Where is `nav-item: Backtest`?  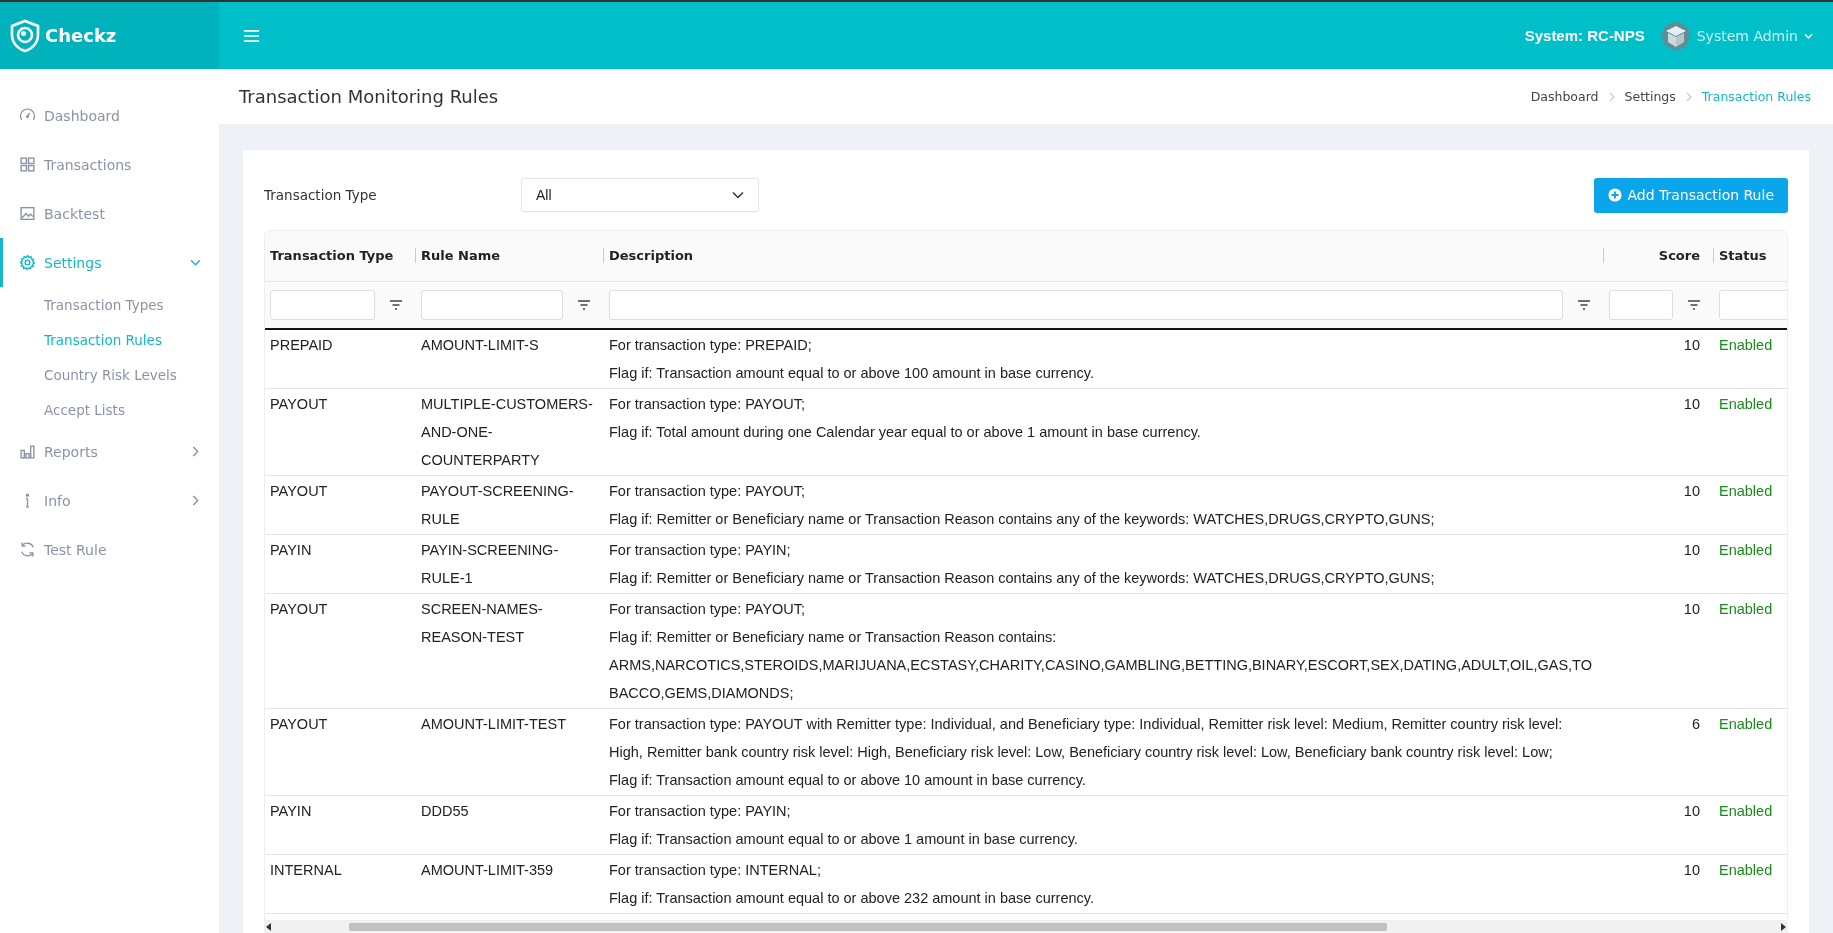
nav-item: Backtest is located at coordinates (109, 213).